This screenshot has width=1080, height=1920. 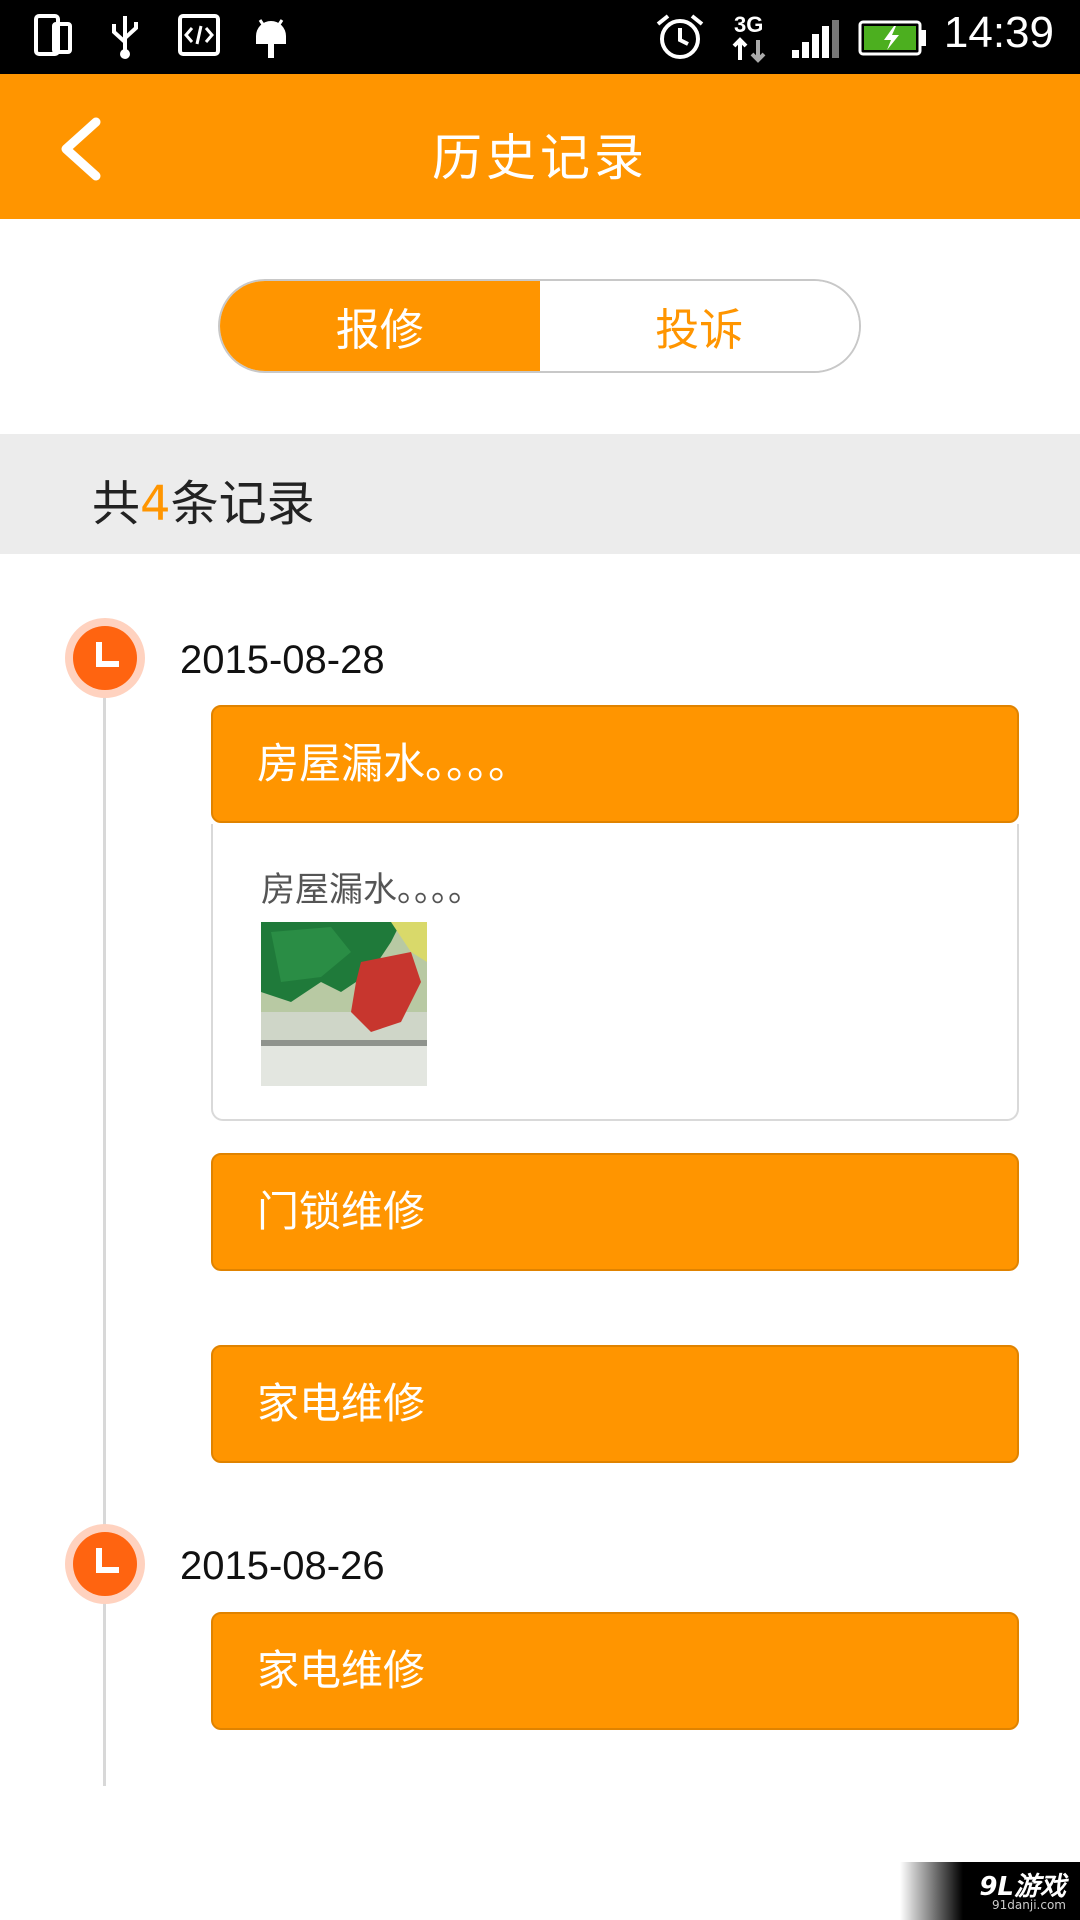 I want to click on tab-repair: 报修, so click(x=380, y=326).